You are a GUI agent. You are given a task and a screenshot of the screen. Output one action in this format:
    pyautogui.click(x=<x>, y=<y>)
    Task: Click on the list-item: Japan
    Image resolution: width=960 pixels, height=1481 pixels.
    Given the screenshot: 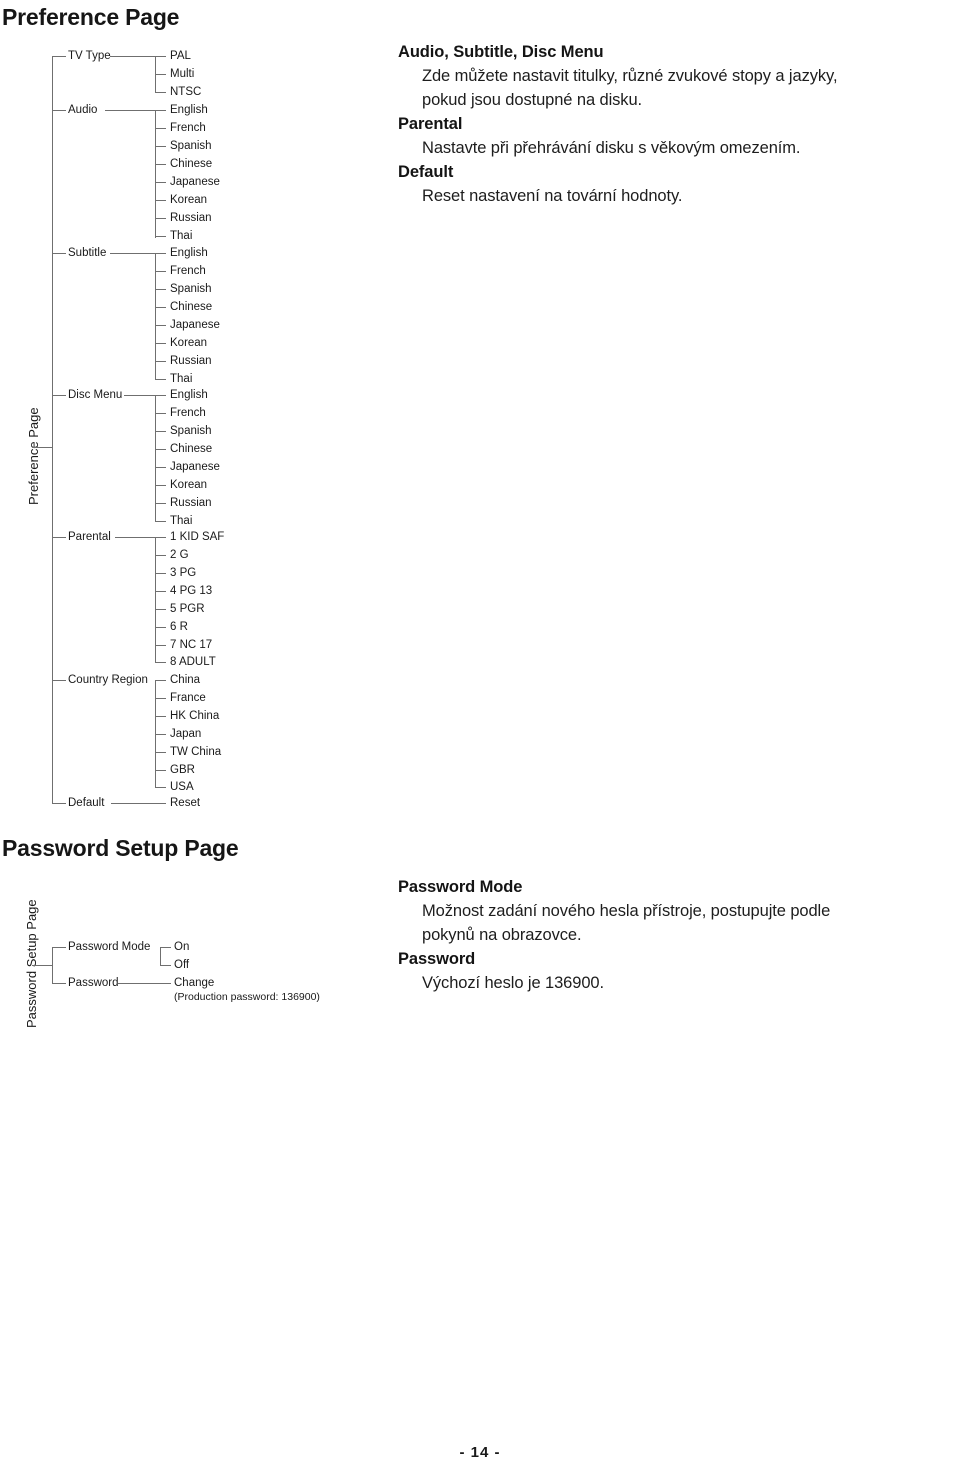 What is the action you would take?
    pyautogui.click(x=186, y=734)
    